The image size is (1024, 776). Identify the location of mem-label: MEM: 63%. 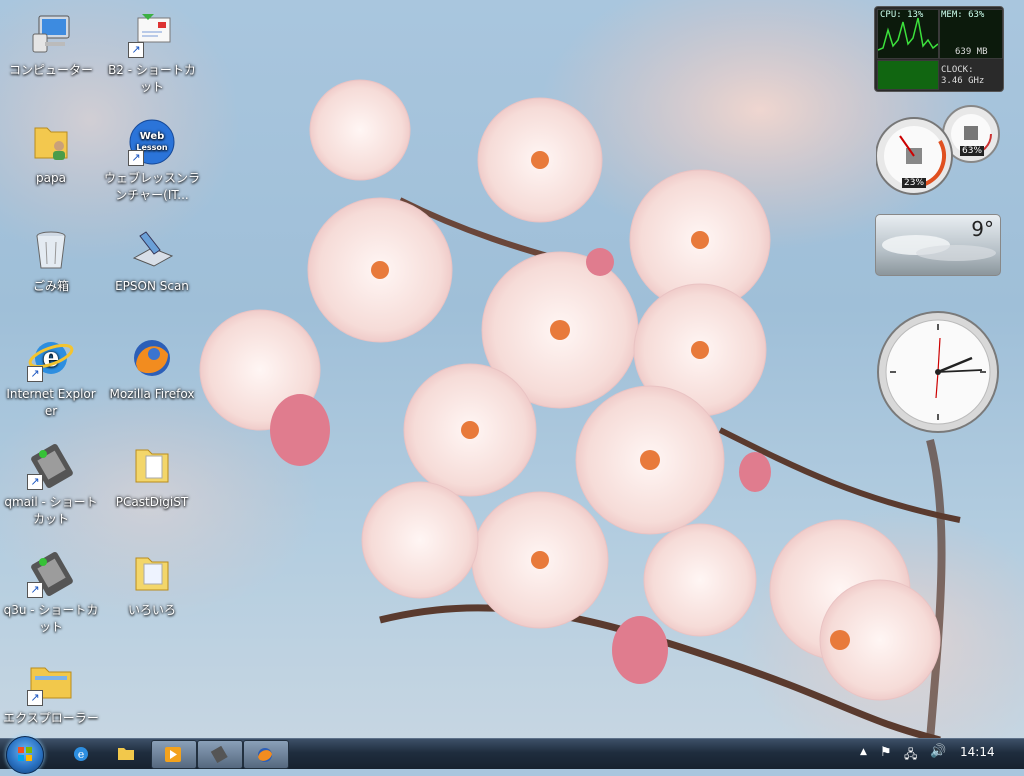
(963, 15).